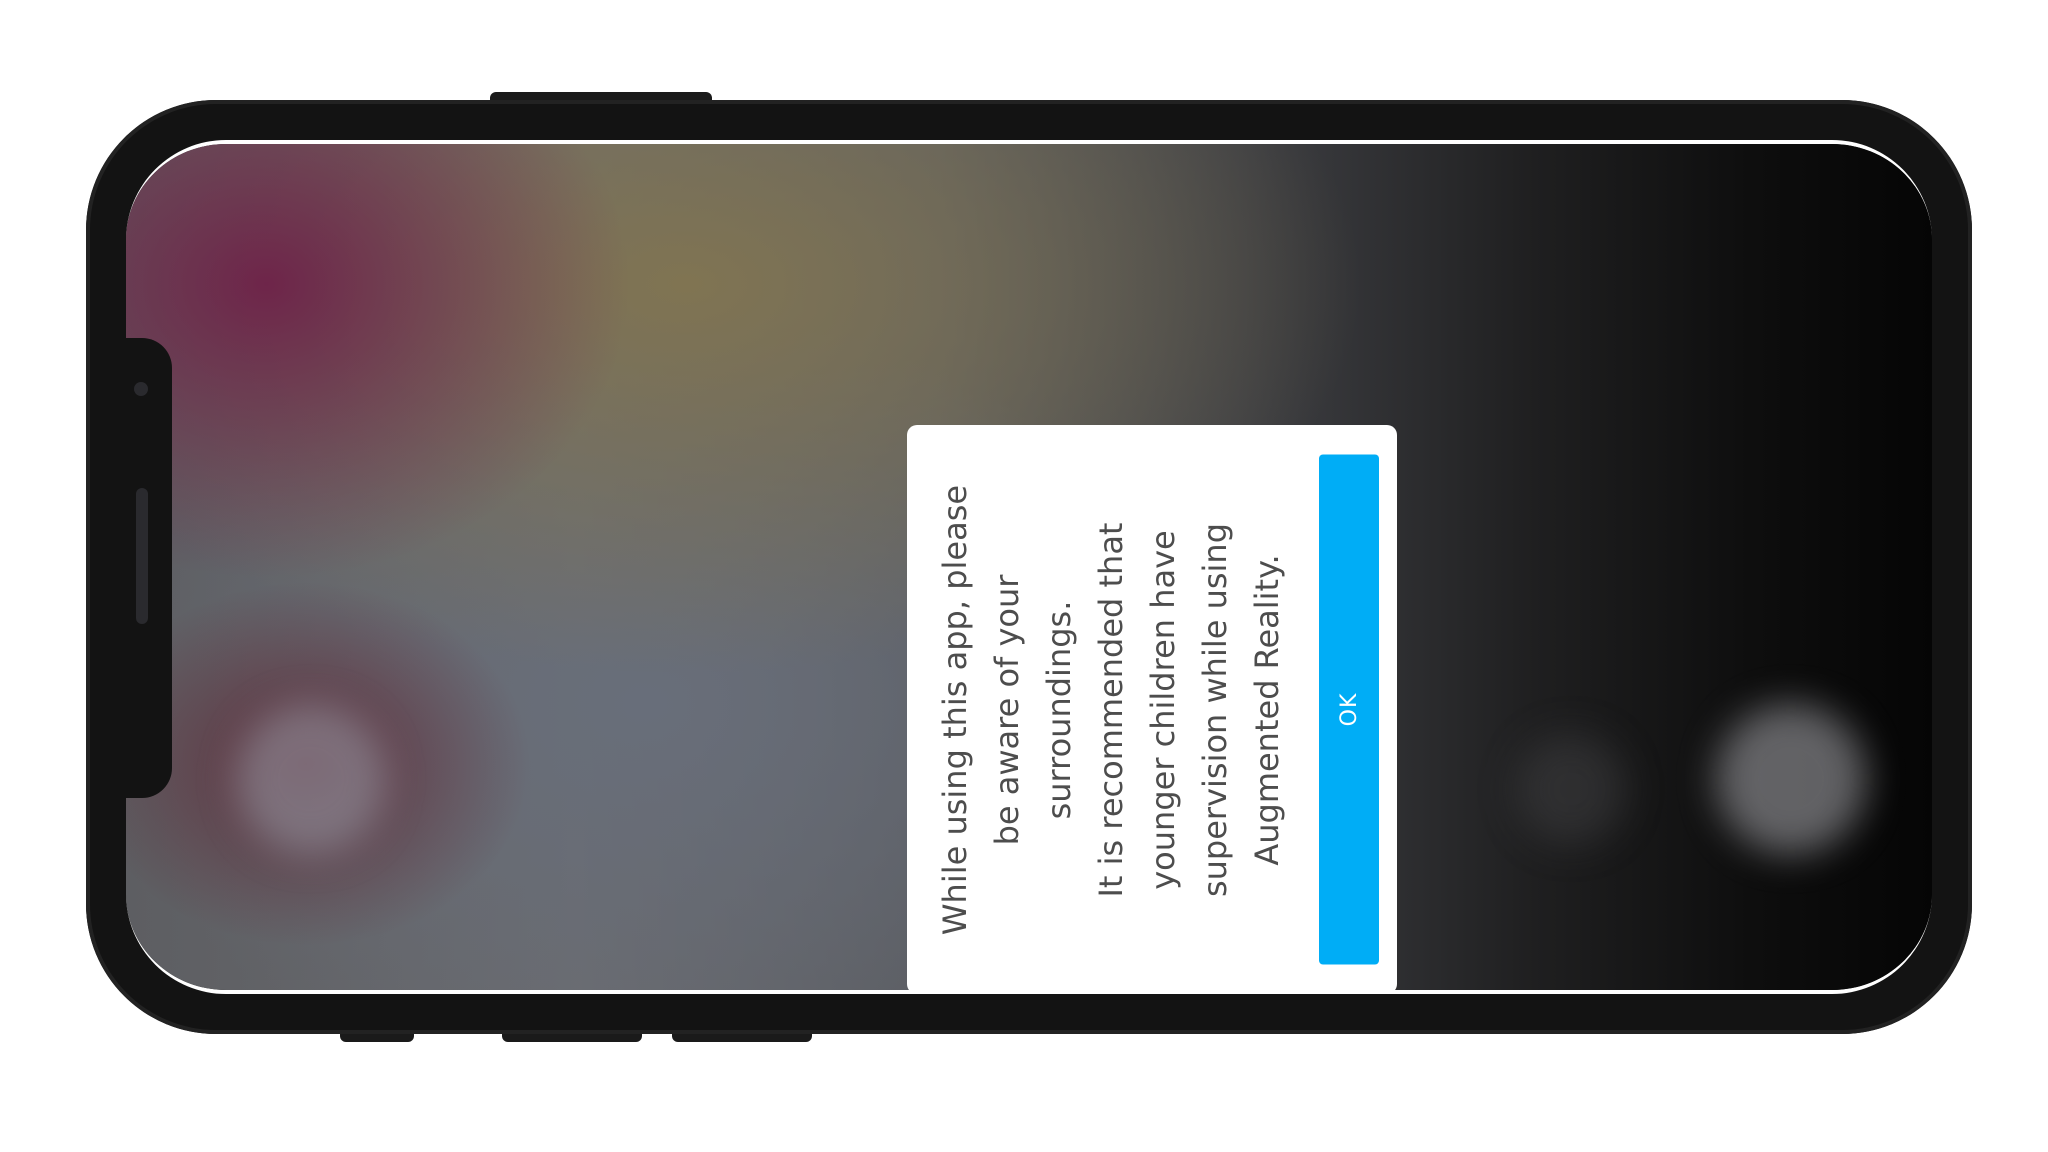 The width and height of the screenshot is (2048, 1152). Describe the element at coordinates (1215, 709) in the screenshot. I see `message-line: supervision while using` at that location.